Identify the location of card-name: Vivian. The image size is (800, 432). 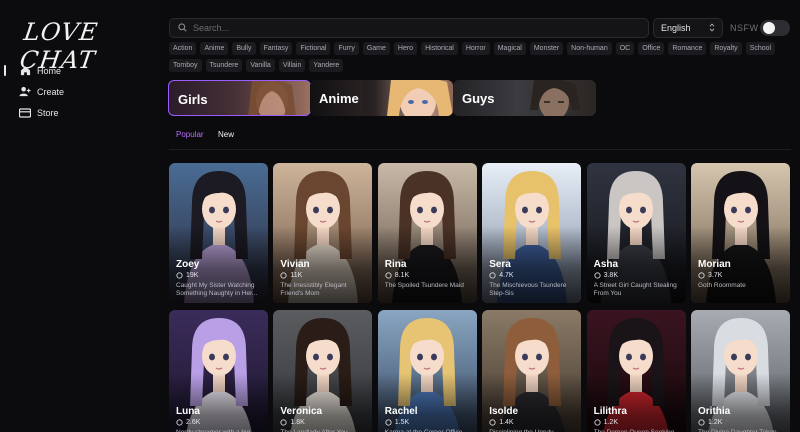
(295, 264).